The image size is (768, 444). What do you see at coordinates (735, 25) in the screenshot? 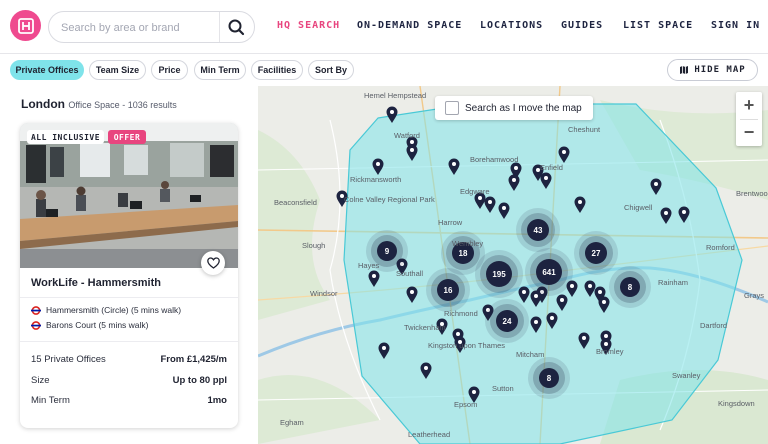
I see `nav-sign-in: SIGN IN` at bounding box center [735, 25].